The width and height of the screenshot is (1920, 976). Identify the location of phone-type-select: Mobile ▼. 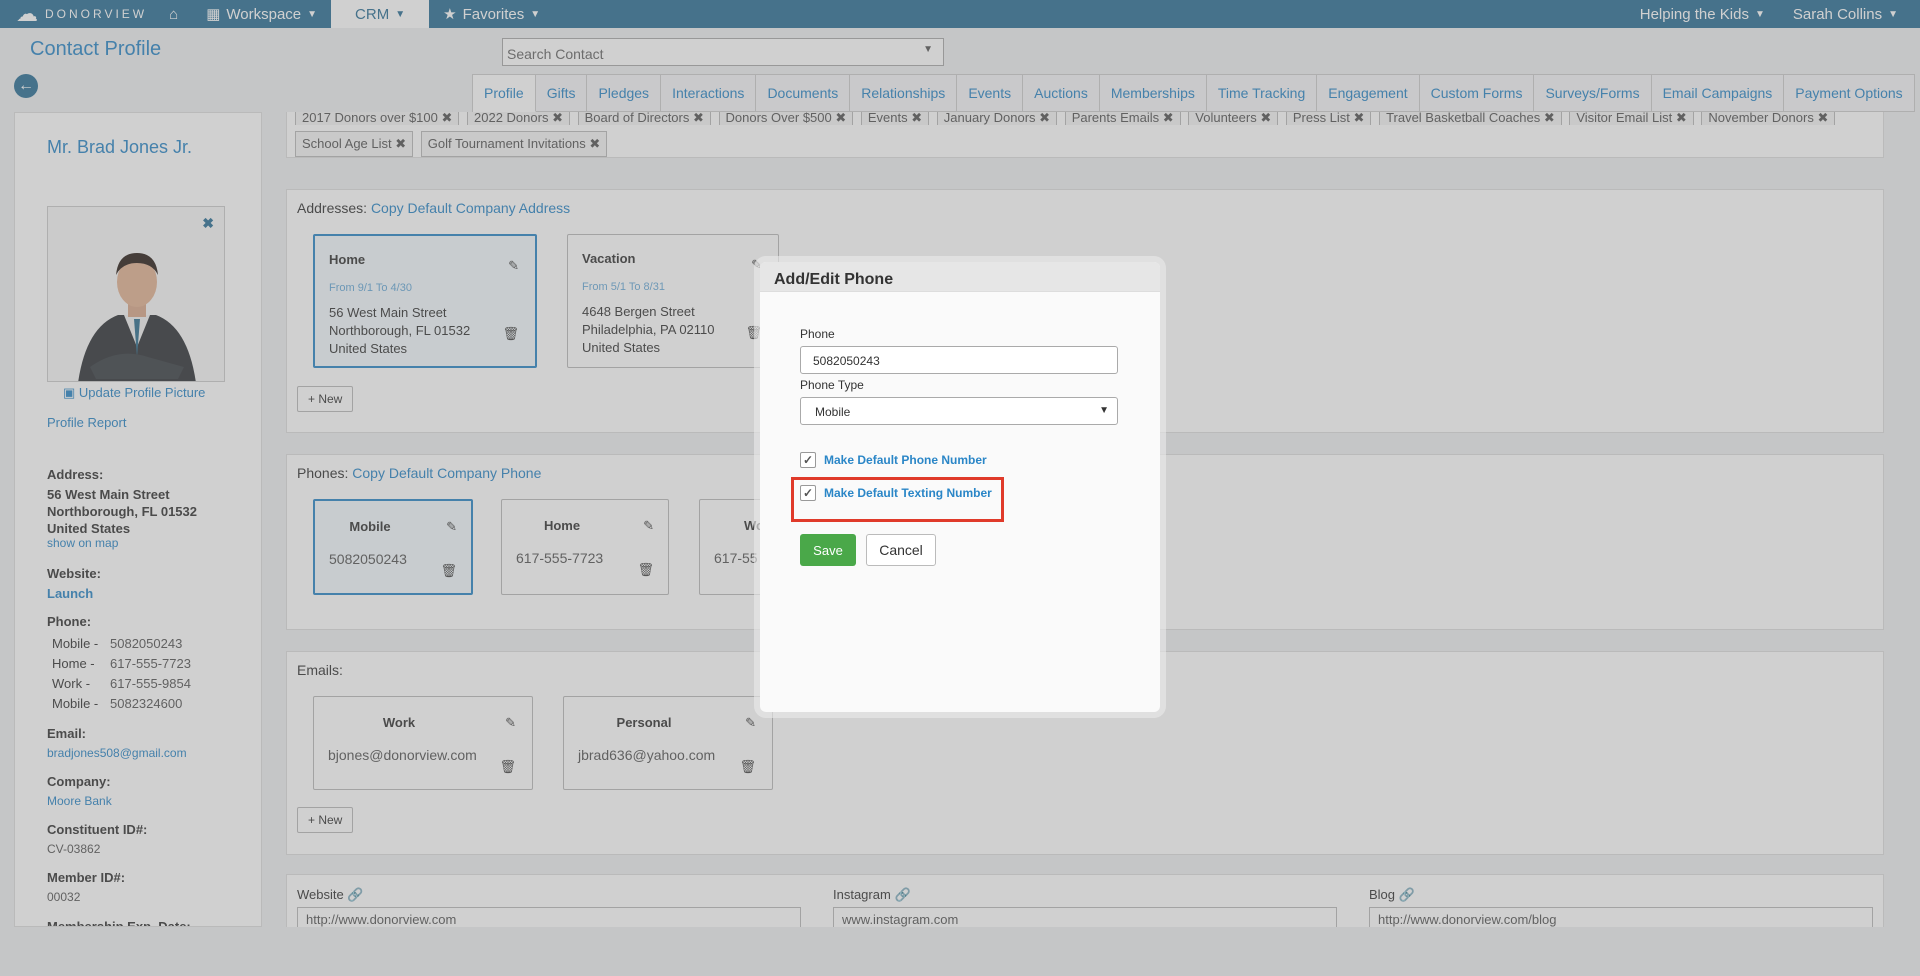
(959, 411).